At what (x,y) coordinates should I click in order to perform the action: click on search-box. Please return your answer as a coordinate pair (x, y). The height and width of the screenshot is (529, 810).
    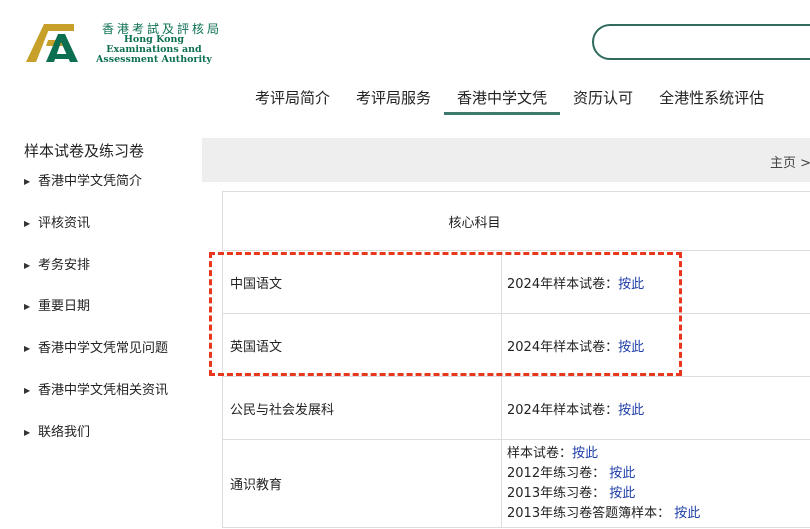
    Looking at the image, I should click on (701, 42).